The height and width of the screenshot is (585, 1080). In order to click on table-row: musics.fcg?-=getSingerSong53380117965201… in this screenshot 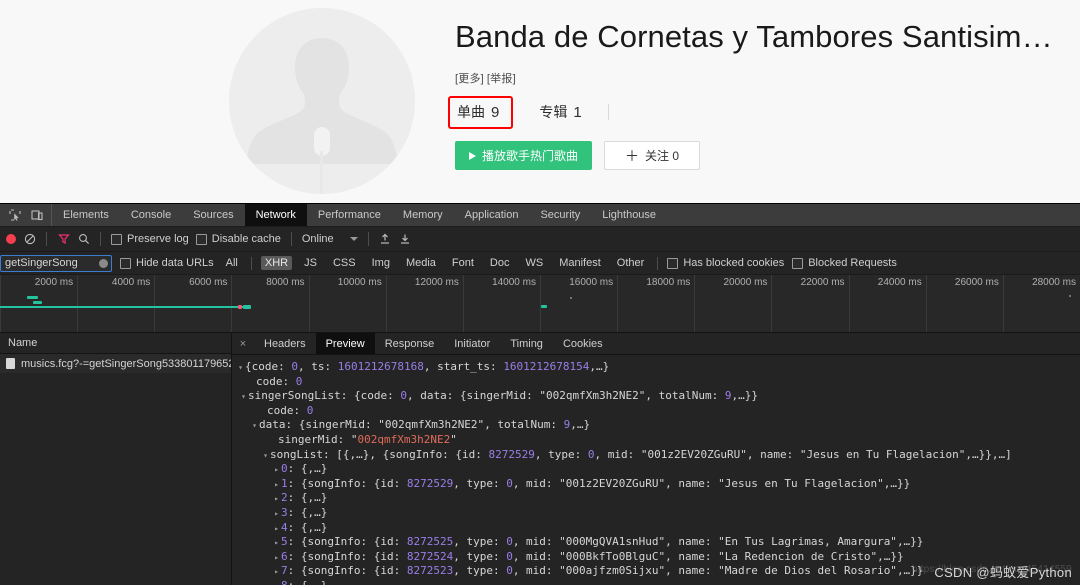, I will do `click(115, 363)`.